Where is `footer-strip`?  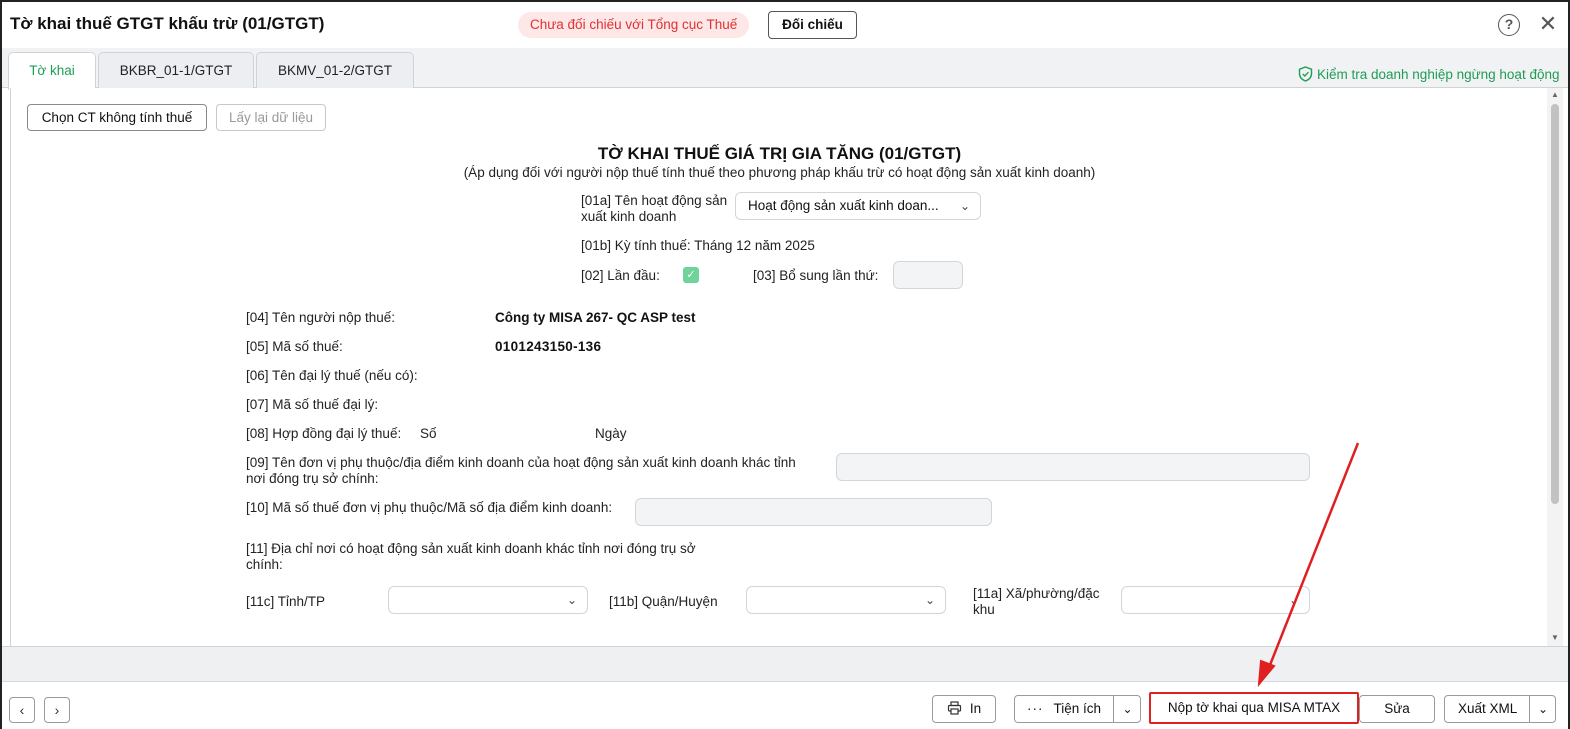 footer-strip is located at coordinates (785, 663).